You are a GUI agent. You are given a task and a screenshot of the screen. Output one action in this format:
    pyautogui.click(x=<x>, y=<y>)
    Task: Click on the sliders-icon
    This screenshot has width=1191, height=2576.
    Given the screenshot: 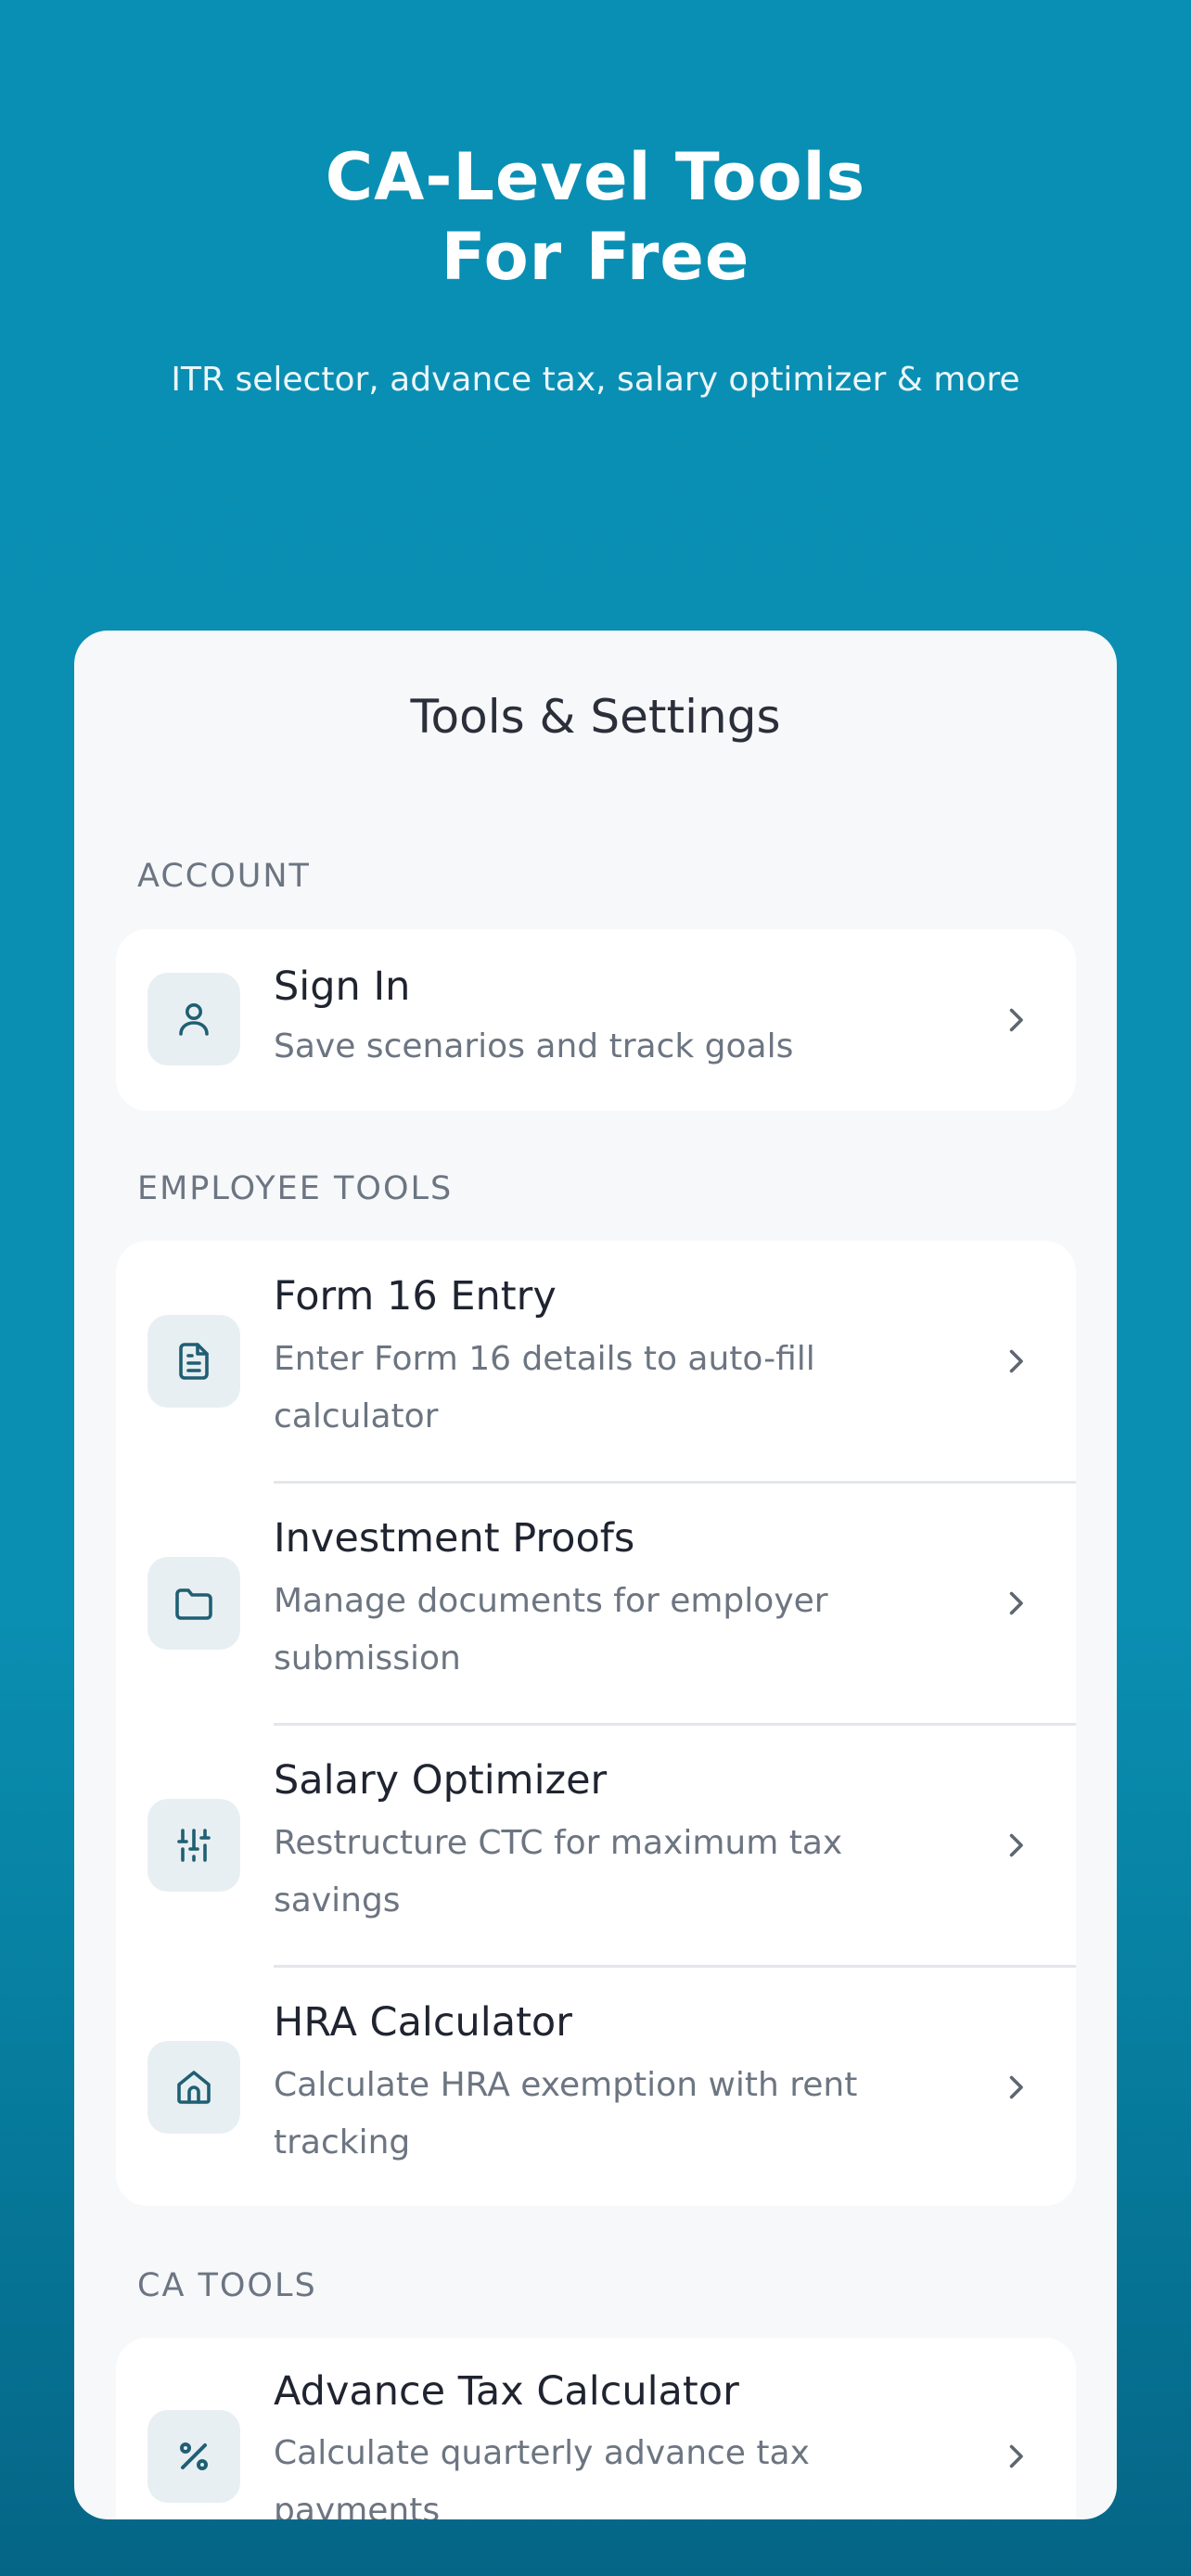 What is the action you would take?
    pyautogui.click(x=193, y=1846)
    